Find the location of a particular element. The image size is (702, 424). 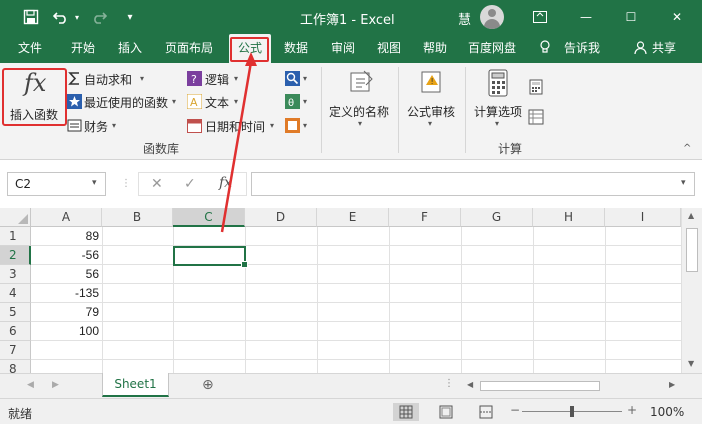

column-header-a: A is located at coordinates (66, 217).